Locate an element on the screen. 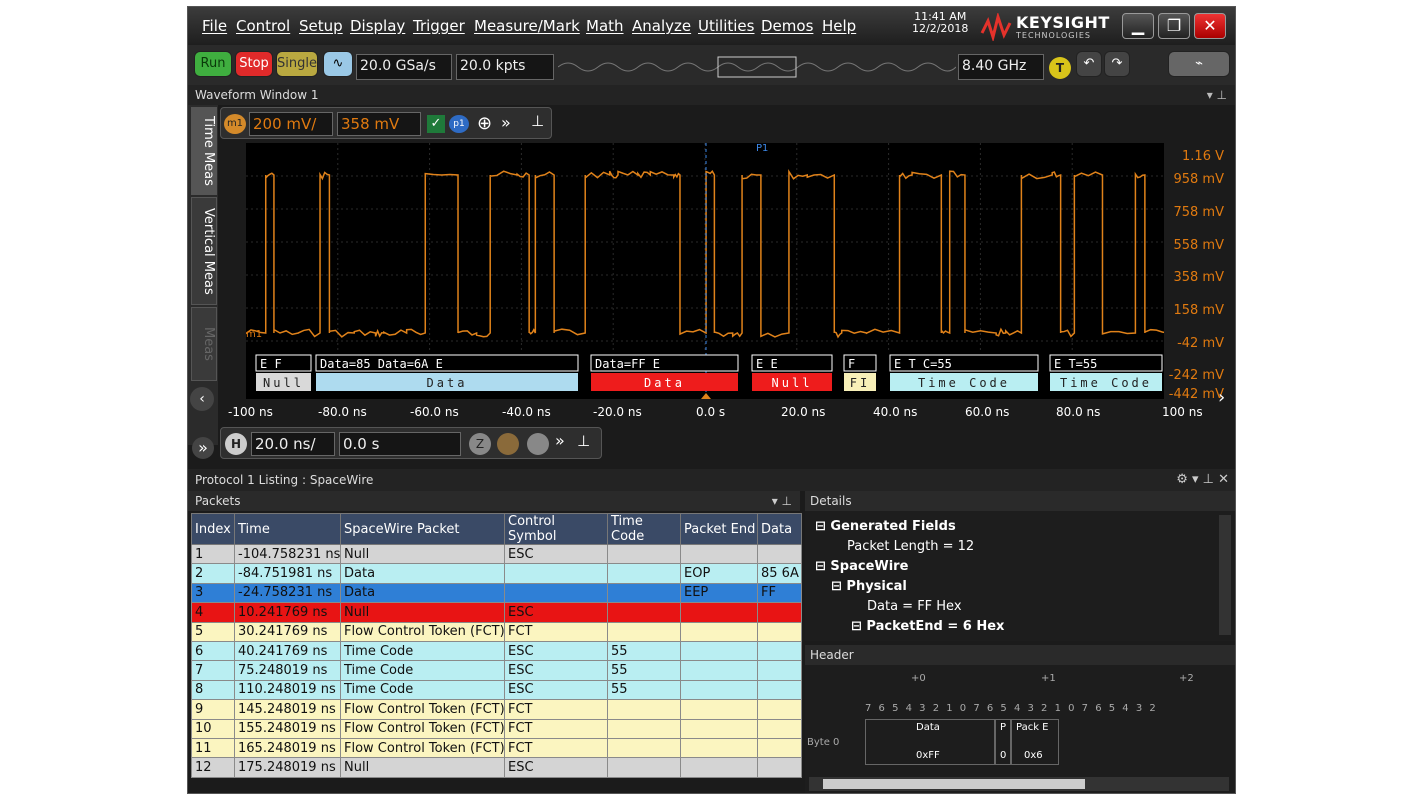  brand-name: KEYSIGHT is located at coordinates (1063, 22).